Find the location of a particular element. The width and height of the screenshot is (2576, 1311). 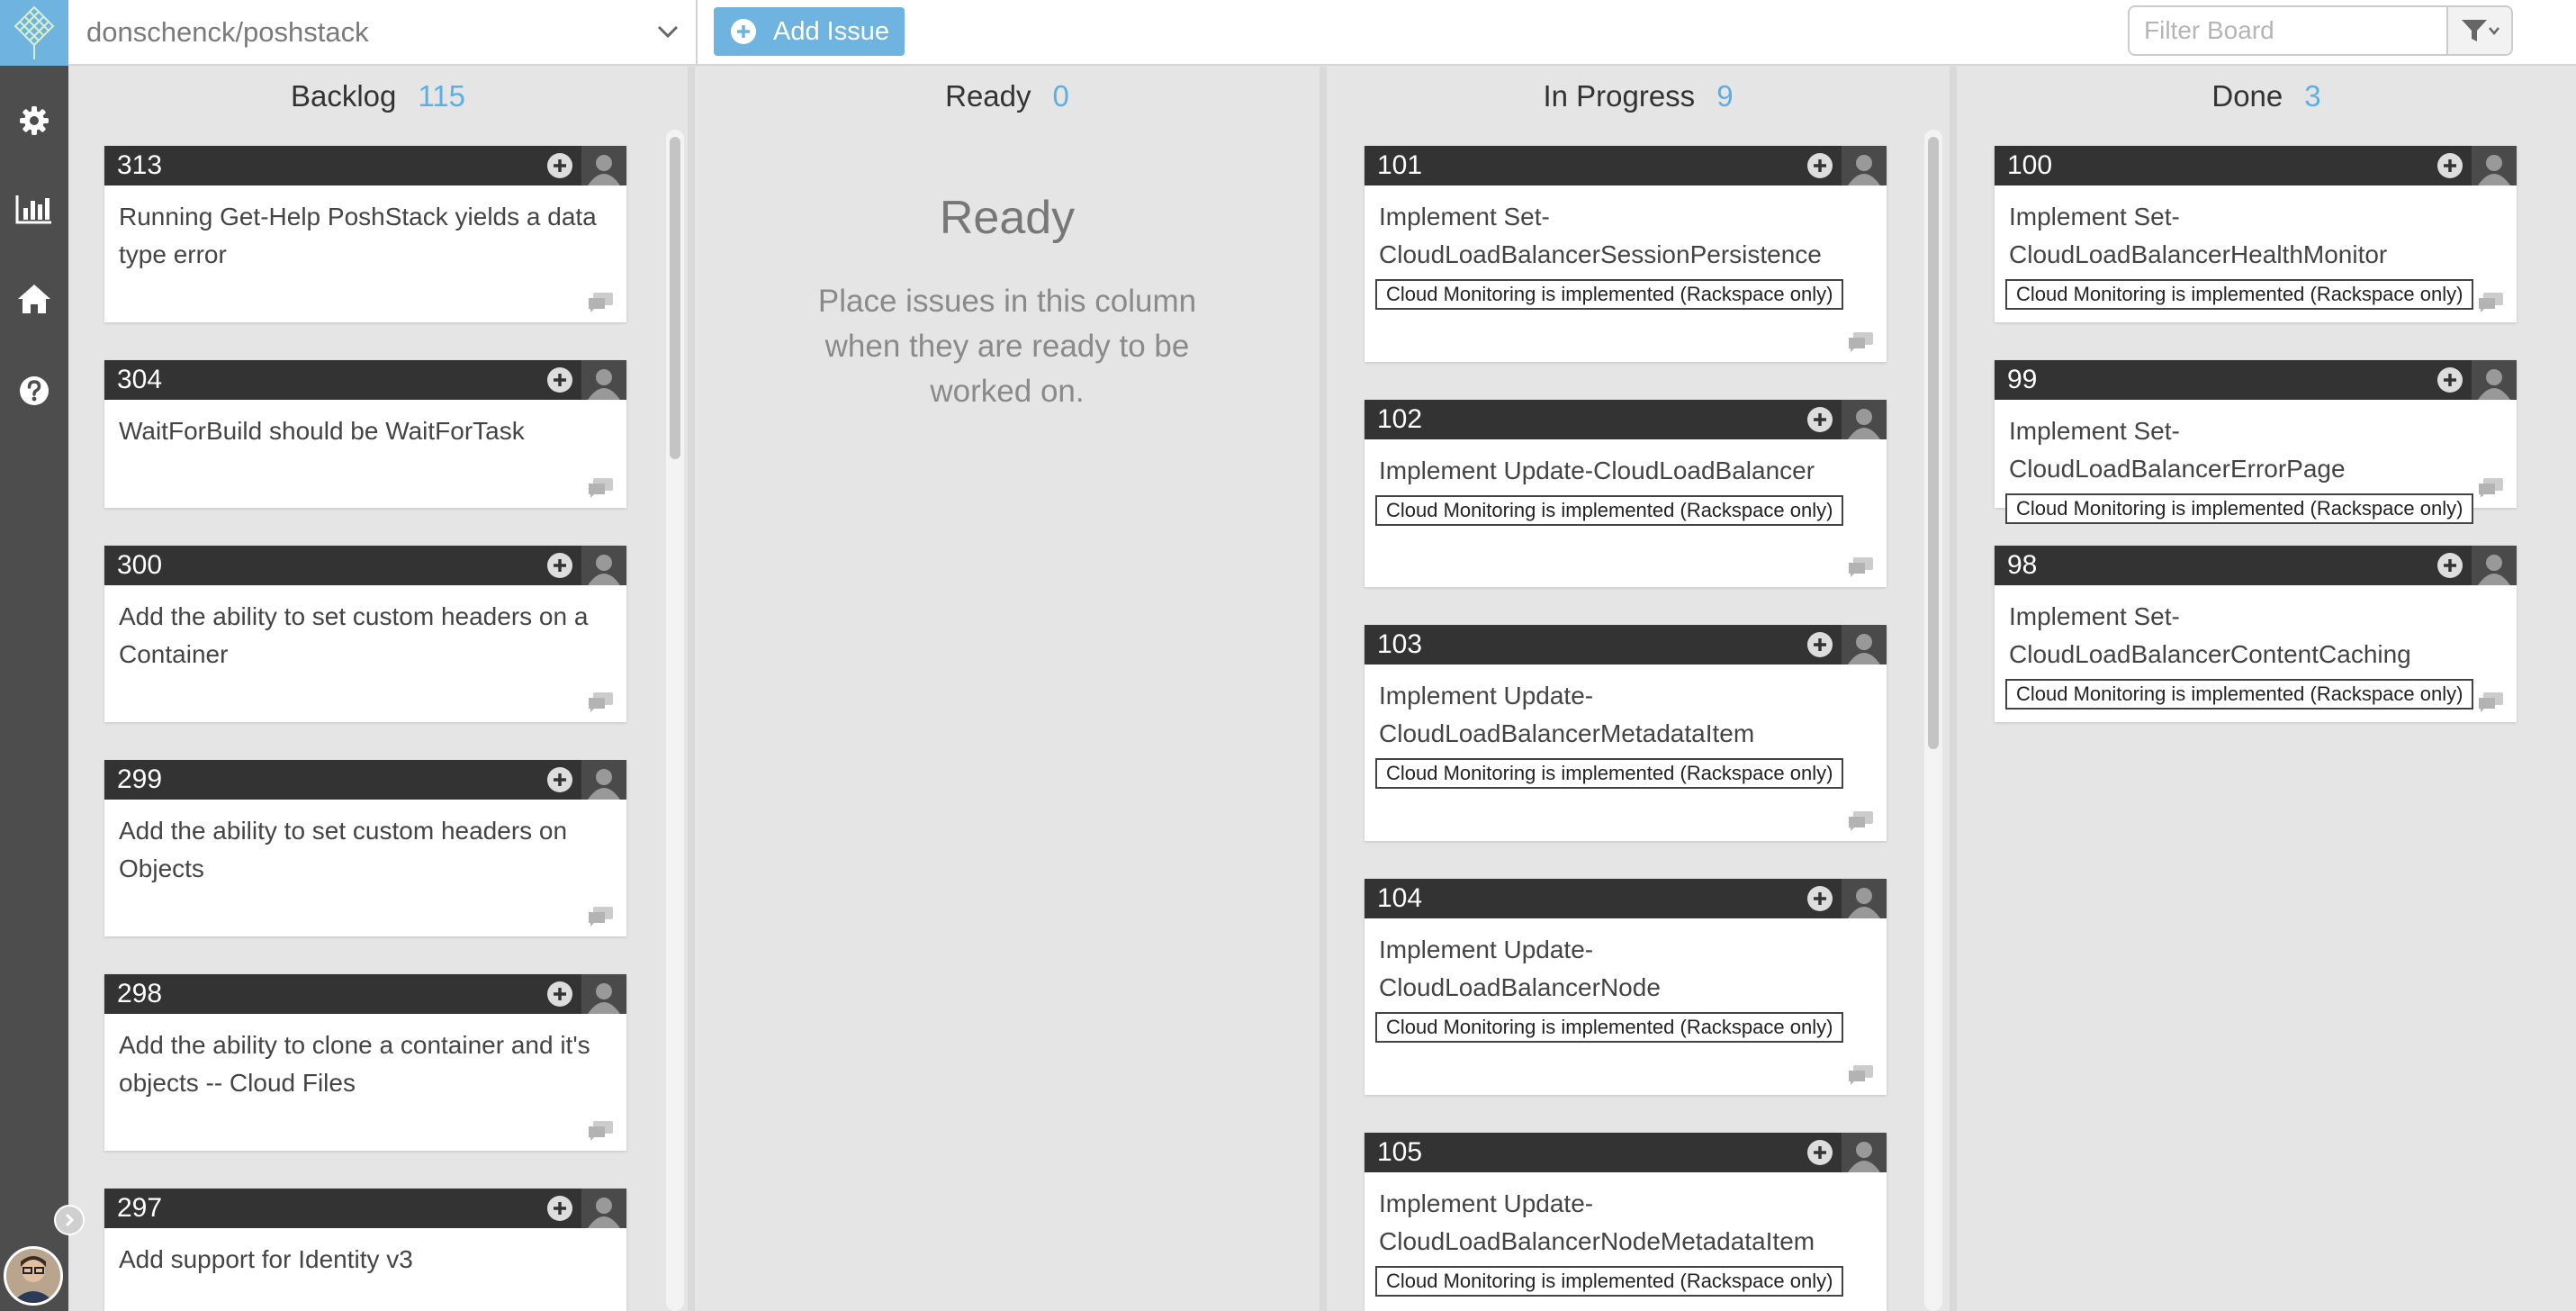

settings-icon is located at coordinates (34, 120).